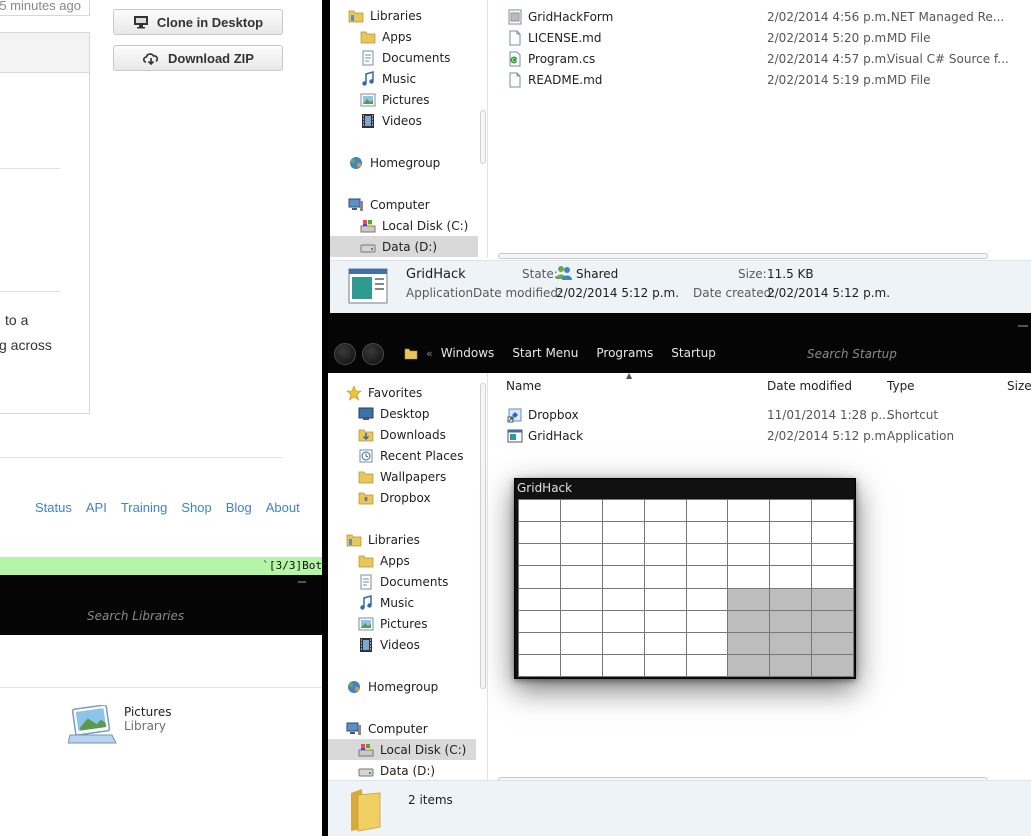 The height and width of the screenshot is (836, 1031). What do you see at coordinates (120, 725) in the screenshot?
I see `pictures-library-item: Pictures Library` at bounding box center [120, 725].